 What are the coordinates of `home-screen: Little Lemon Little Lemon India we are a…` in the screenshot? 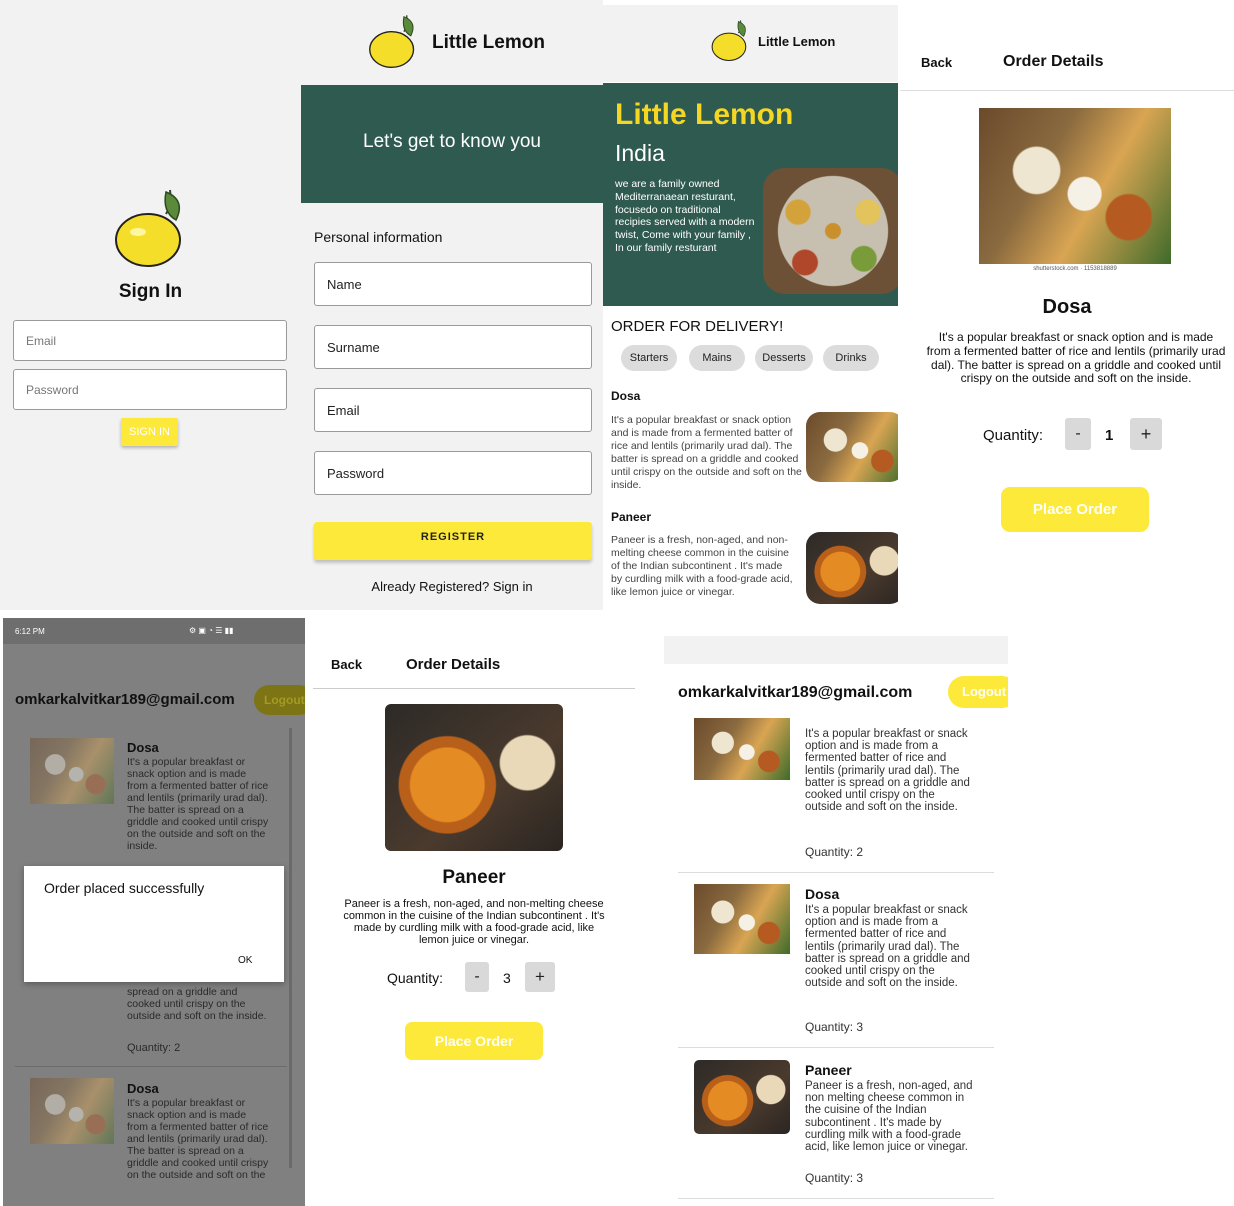 It's located at (750, 305).